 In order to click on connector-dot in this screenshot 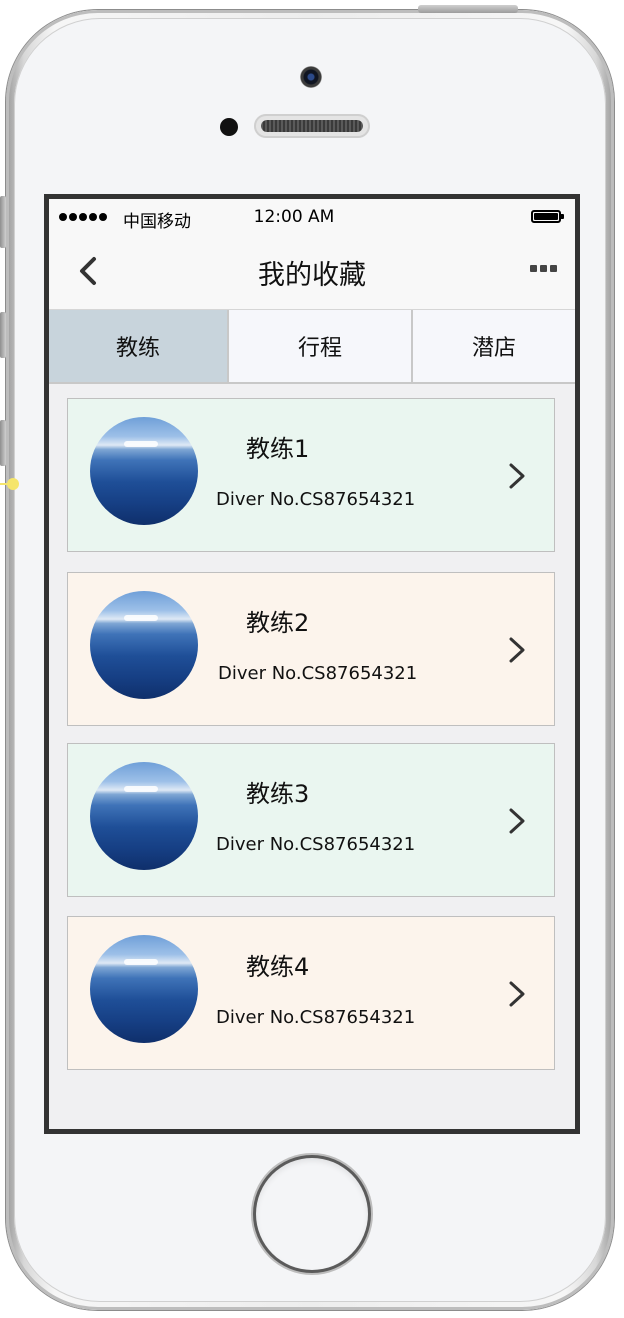, I will do `click(13, 484)`.